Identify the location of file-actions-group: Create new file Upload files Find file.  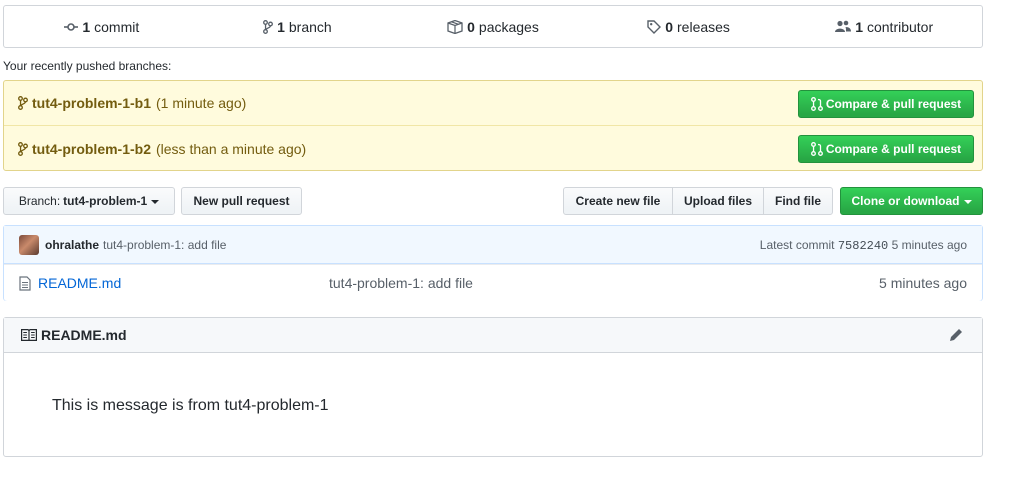
(698, 201).